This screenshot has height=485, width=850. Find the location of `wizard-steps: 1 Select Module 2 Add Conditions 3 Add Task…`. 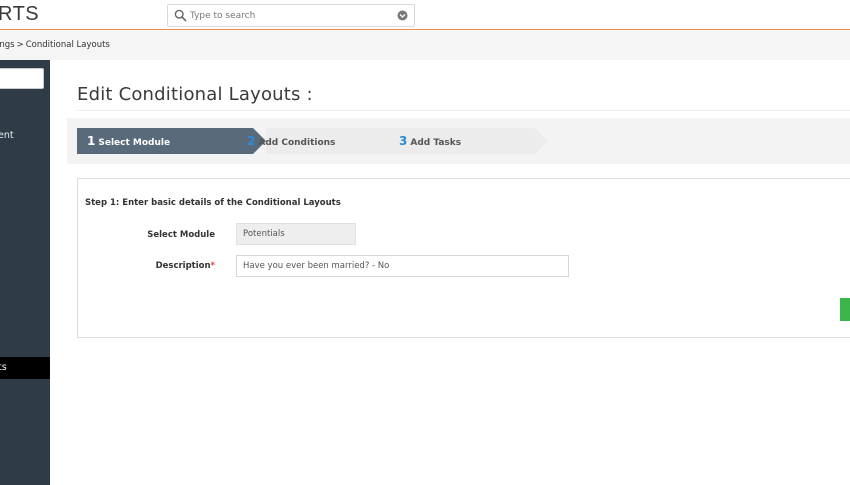

wizard-steps: 1 Select Module 2 Add Conditions 3 Add Task… is located at coordinates (458, 141).